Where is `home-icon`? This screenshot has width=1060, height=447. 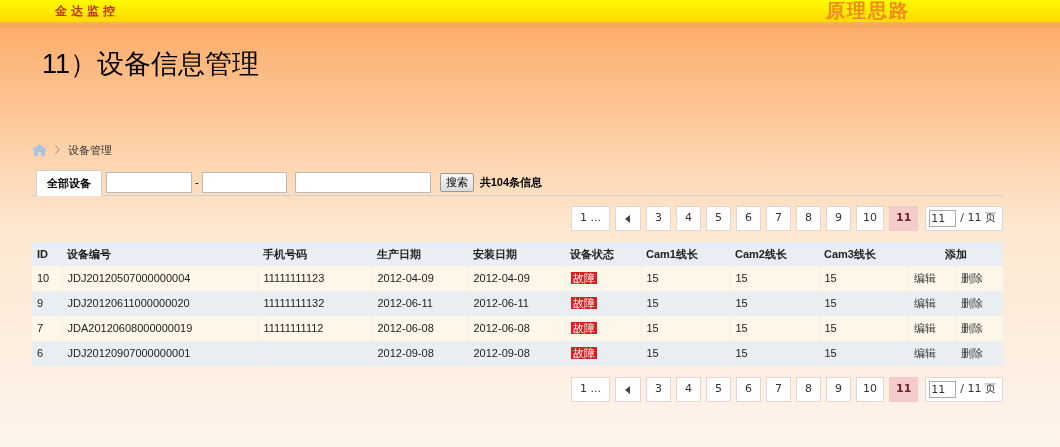
home-icon is located at coordinates (39, 149).